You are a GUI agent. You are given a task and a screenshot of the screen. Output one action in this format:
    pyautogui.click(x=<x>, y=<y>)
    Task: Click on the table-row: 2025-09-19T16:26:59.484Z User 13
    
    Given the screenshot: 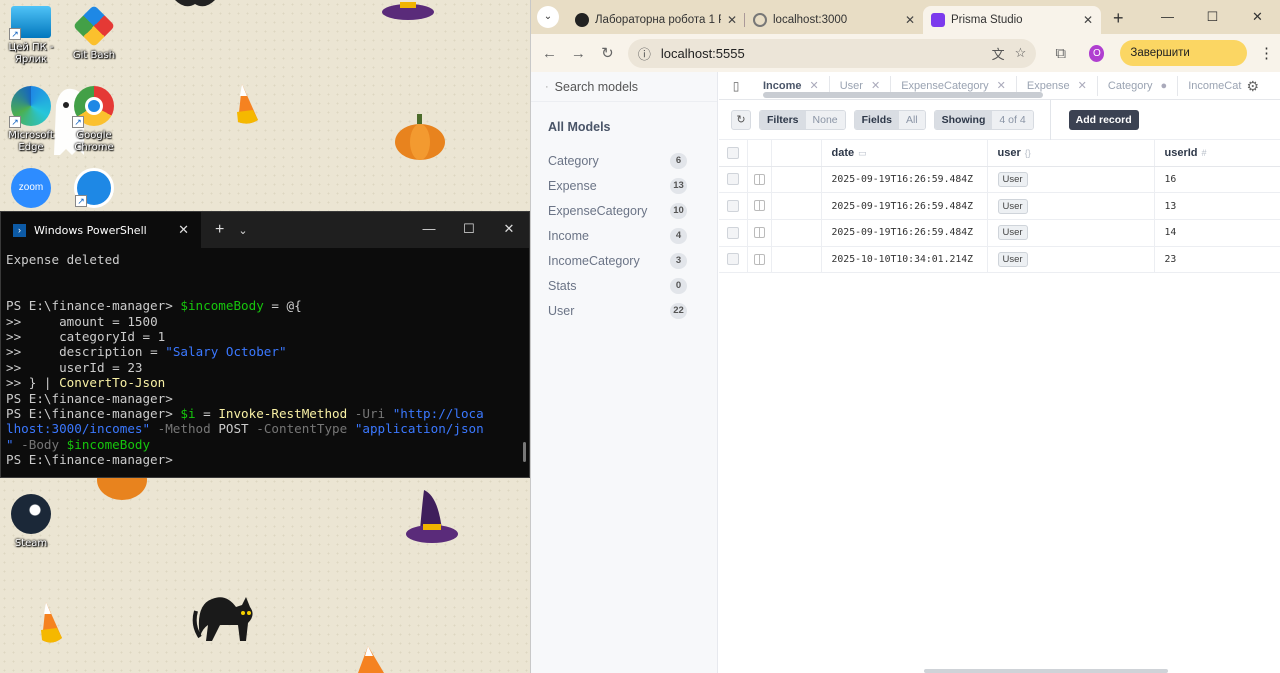 What is the action you would take?
    pyautogui.click(x=999, y=206)
    